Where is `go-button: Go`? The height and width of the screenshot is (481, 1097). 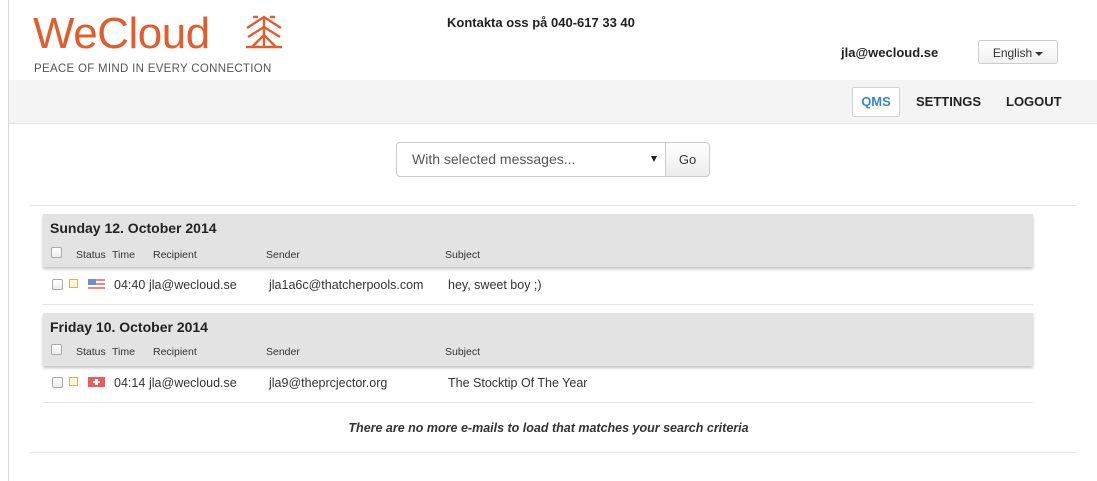 go-button: Go is located at coordinates (687, 159).